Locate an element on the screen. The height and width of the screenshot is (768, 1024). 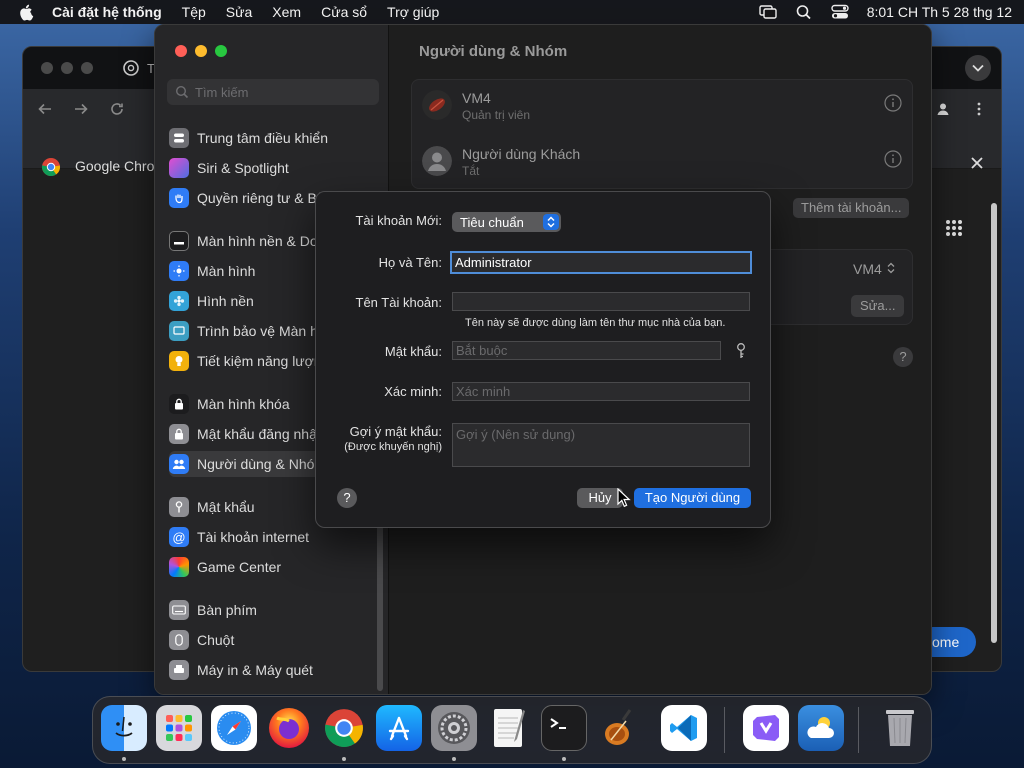
users-list: VM4 Quản trị viên Người dùng Khách Tắt is located at coordinates (662, 134).